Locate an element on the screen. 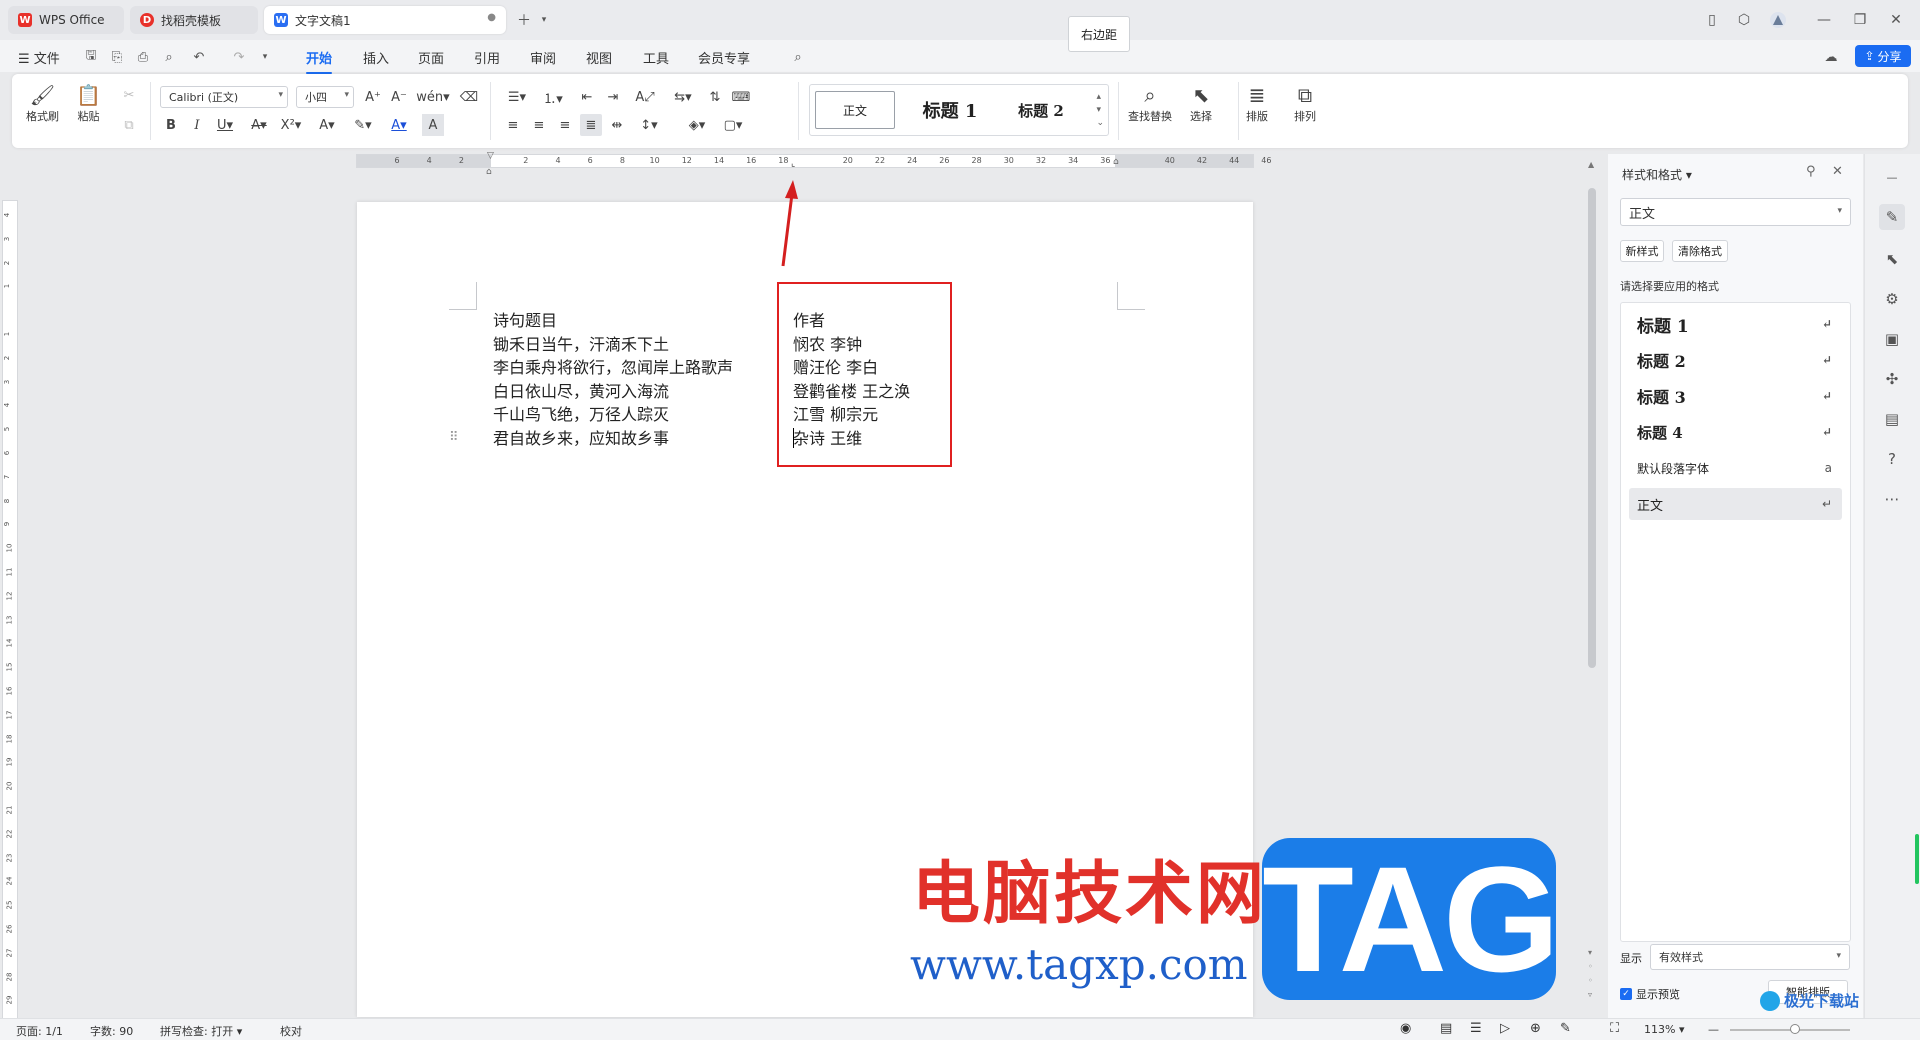 This screenshot has width=1920, height=1040. font-color-icon: A▾ is located at coordinates (399, 125).